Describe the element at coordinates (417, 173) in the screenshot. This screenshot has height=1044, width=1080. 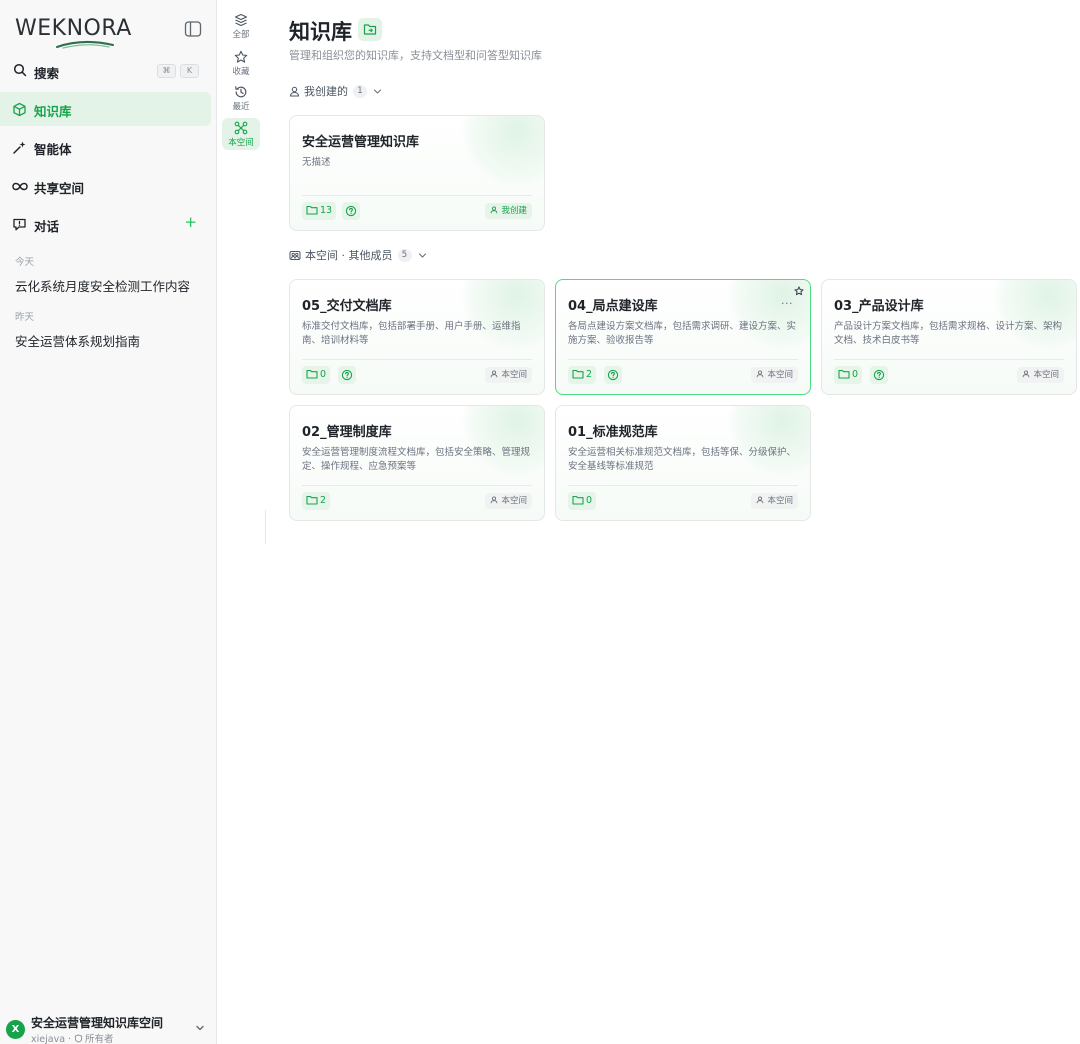
I see `kb-card: 安全运营管理知识库 无描述 13 我创建` at that location.